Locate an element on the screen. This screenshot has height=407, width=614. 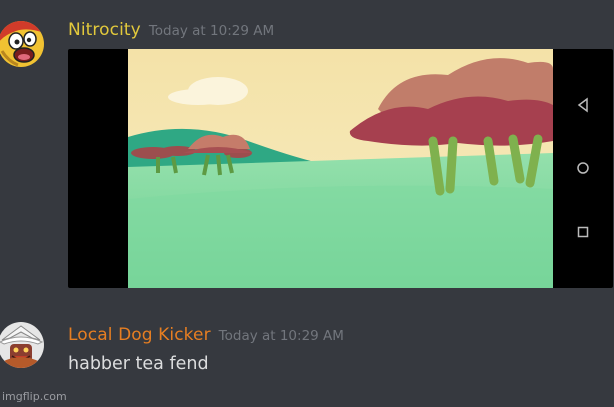
screaming-face-avatar-icon is located at coordinates (22, 44).